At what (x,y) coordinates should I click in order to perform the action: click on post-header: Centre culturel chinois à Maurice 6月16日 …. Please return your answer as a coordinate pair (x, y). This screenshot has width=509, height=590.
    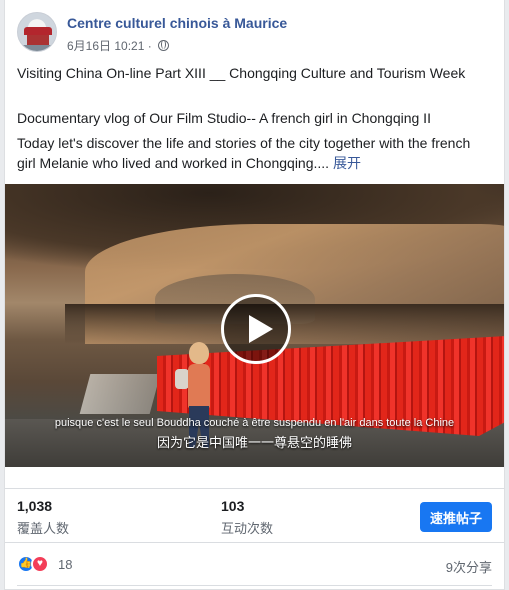
    Looking at the image, I should click on (254, 34).